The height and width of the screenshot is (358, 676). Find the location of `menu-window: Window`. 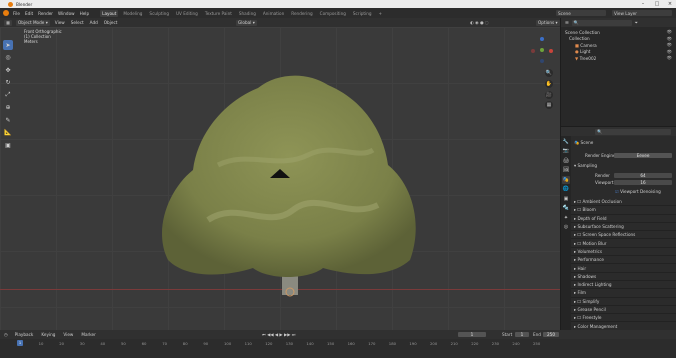

menu-window: Window is located at coordinates (66, 13).